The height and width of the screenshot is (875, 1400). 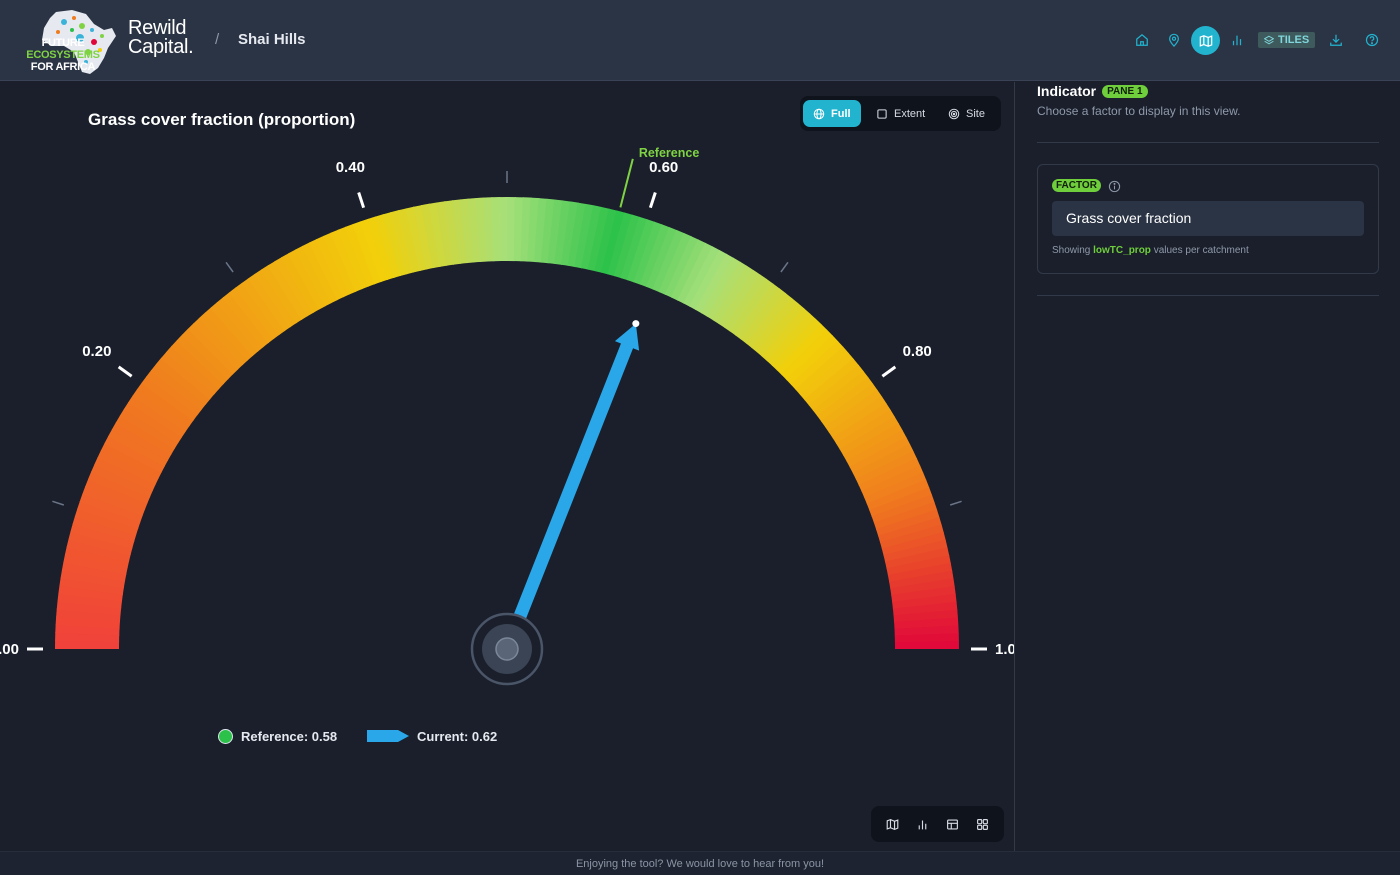 I want to click on current-needle, so click(x=576, y=472).